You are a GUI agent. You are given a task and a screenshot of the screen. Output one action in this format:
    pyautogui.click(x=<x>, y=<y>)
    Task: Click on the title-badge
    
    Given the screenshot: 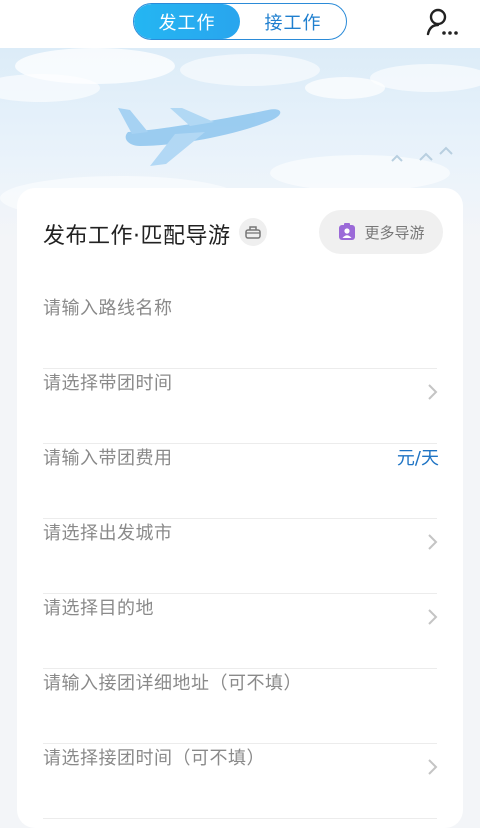 What is the action you would take?
    pyautogui.click(x=253, y=232)
    